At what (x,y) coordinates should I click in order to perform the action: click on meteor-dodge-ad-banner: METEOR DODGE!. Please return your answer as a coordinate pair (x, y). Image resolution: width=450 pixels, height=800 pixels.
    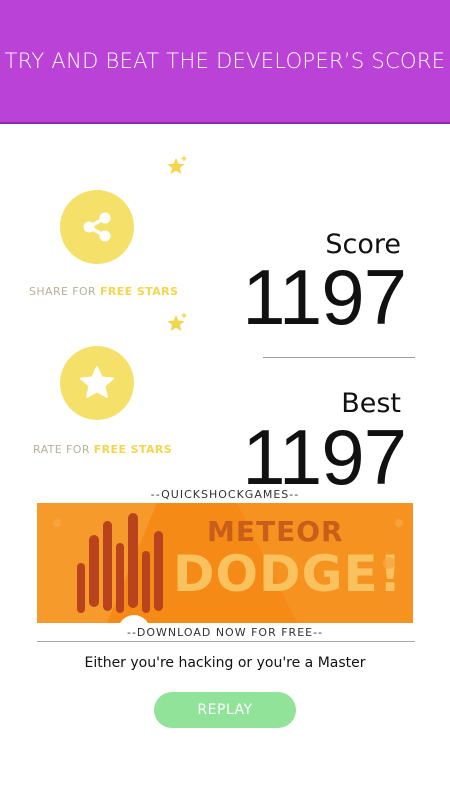
    Looking at the image, I should click on (225, 563).